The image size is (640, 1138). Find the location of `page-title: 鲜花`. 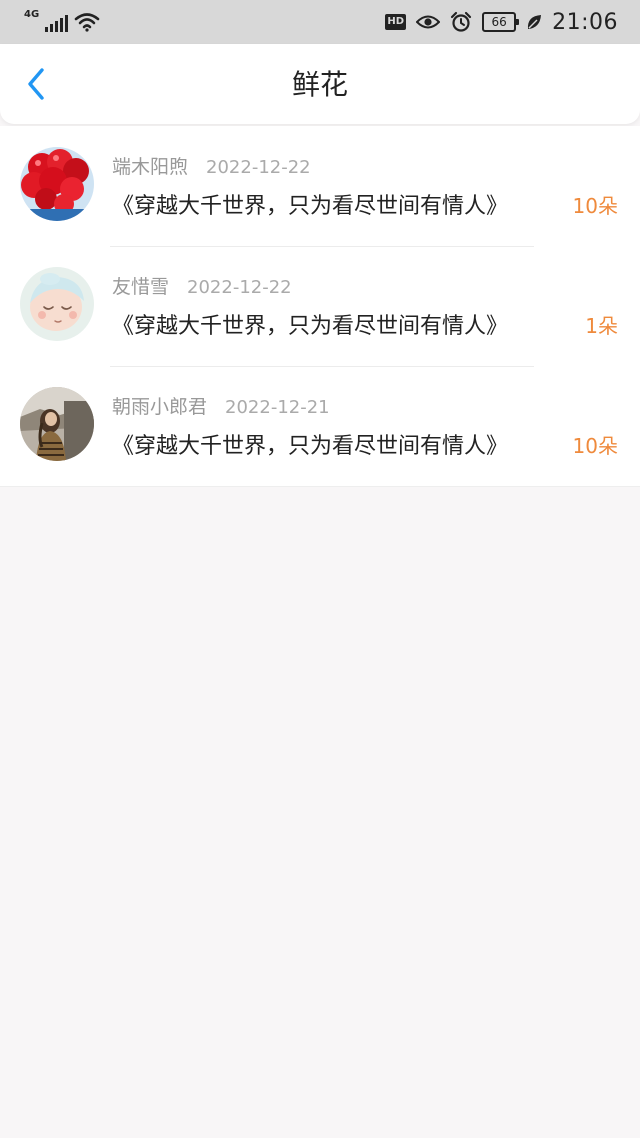

page-title: 鲜花 is located at coordinates (319, 84).